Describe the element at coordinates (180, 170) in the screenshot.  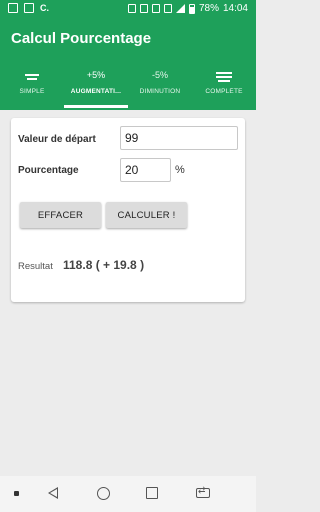
I see `percent-unit: %` at that location.